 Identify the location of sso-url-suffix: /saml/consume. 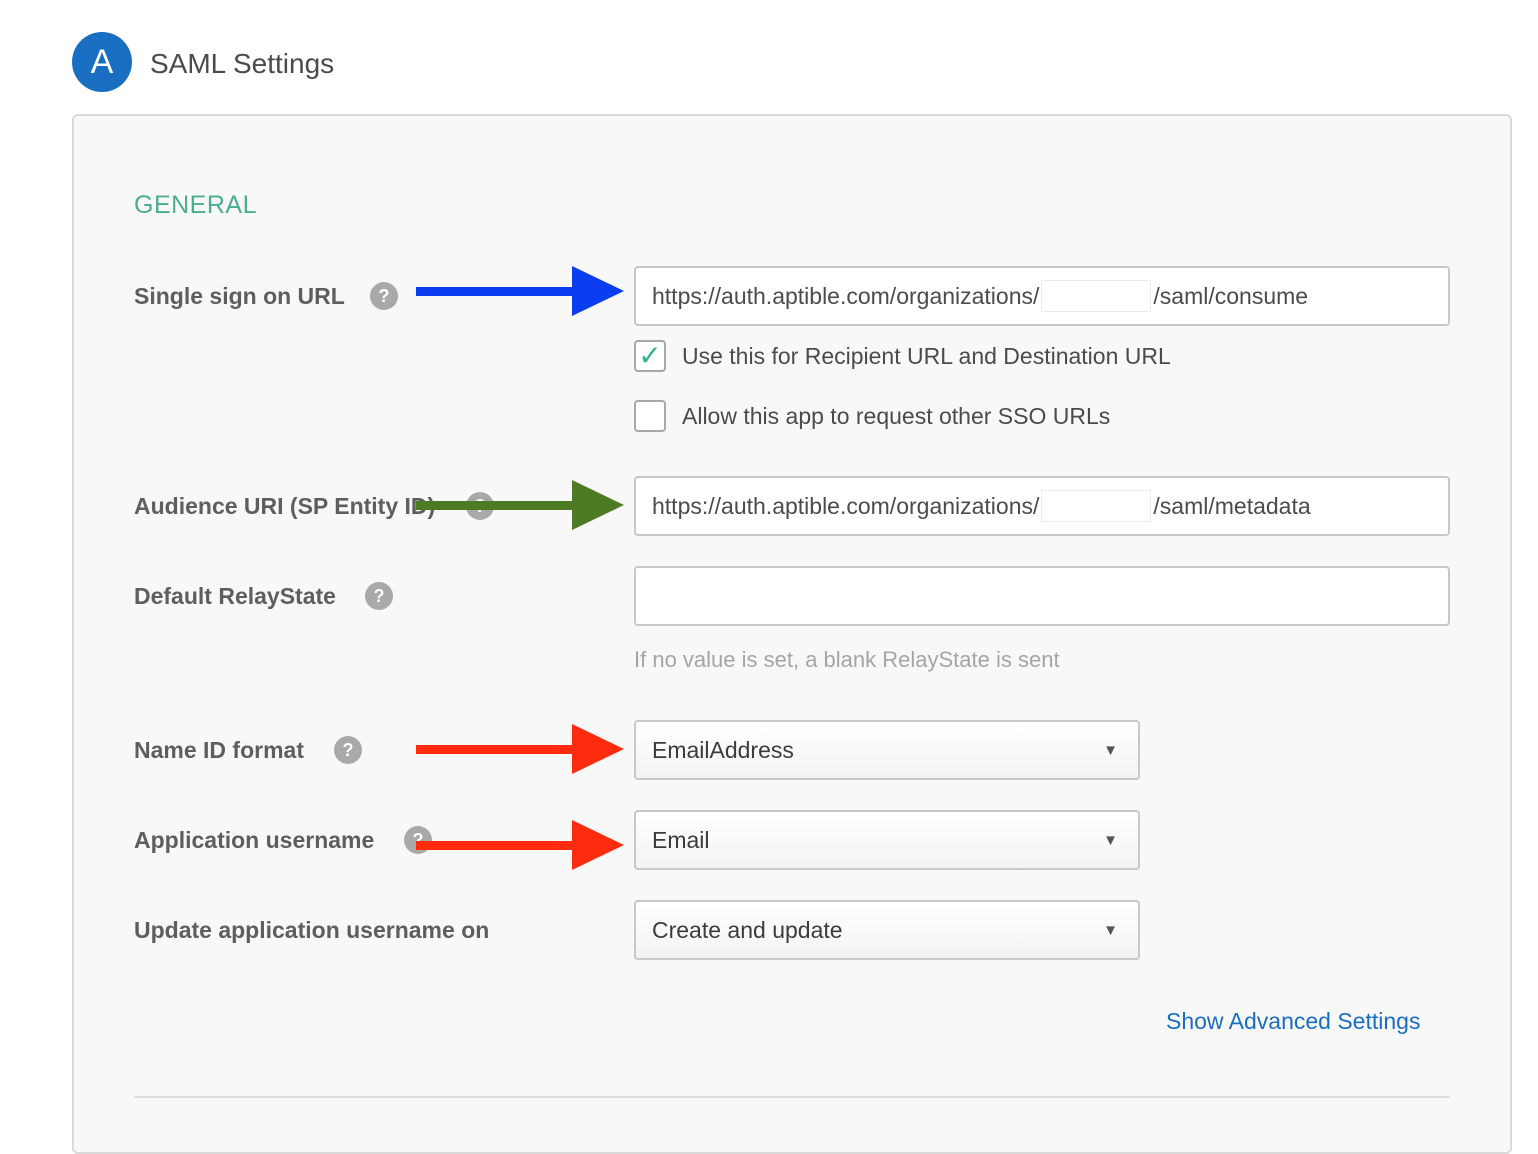
(1231, 296).